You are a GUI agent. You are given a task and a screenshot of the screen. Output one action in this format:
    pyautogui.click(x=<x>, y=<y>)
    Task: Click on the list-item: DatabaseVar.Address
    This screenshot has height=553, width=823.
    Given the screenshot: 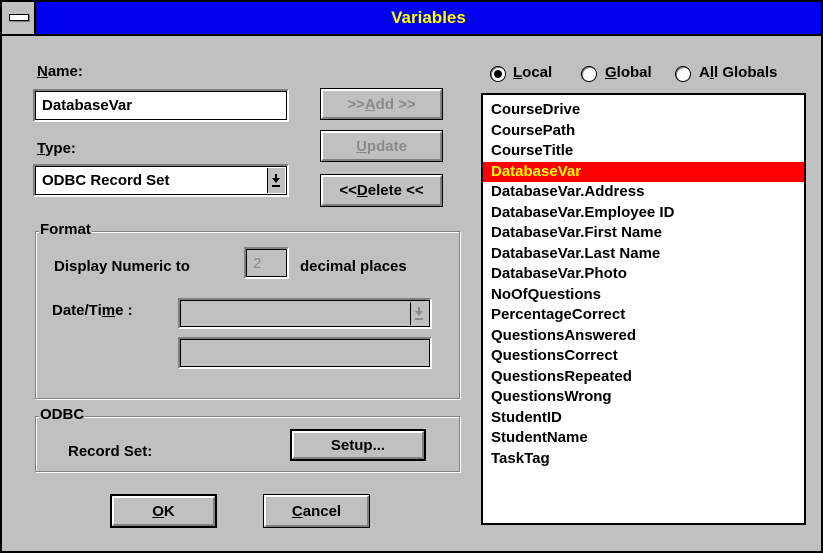 What is the action you would take?
    pyautogui.click(x=643, y=192)
    